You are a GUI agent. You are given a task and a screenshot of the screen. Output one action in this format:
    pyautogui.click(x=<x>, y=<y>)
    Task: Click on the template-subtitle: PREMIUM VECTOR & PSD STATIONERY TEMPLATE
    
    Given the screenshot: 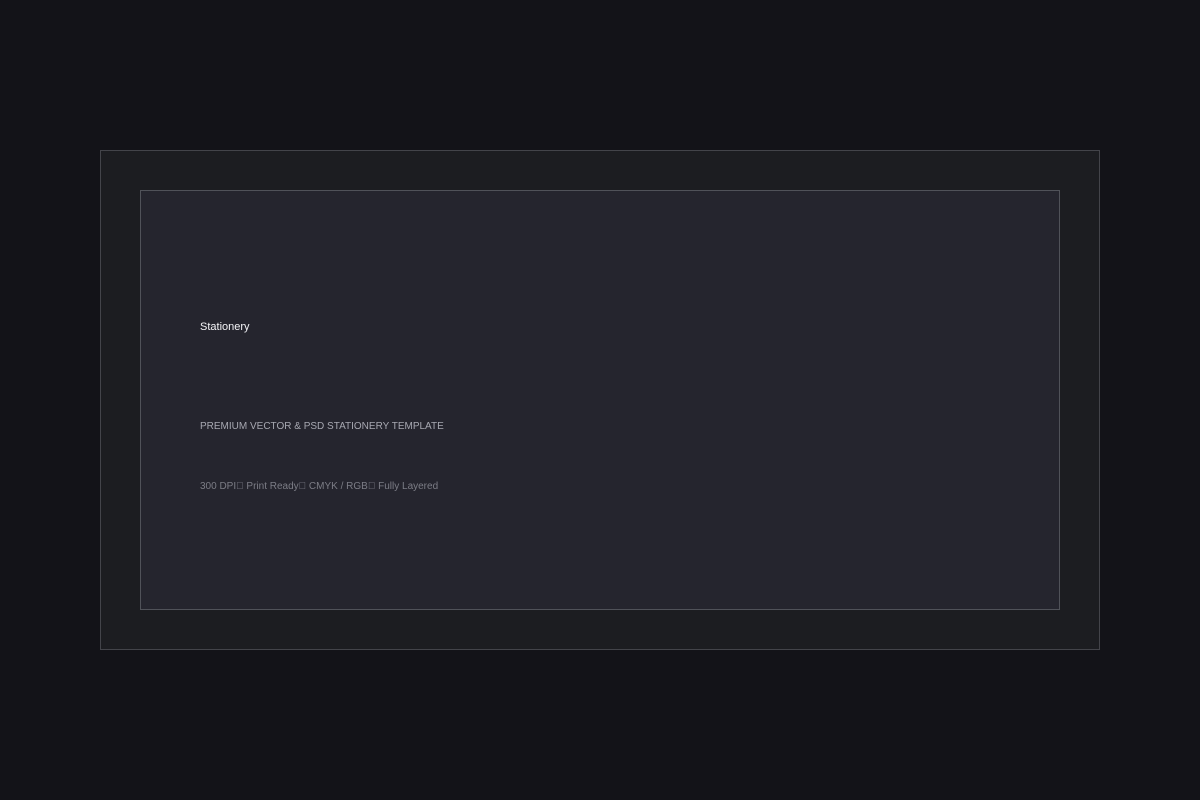 What is the action you would take?
    pyautogui.click(x=322, y=426)
    